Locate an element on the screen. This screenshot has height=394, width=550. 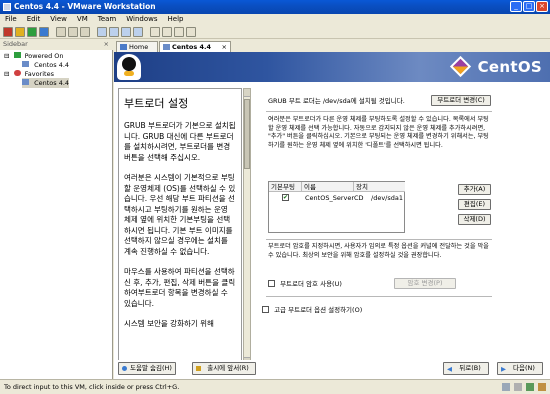
menu-windows: Windows is located at coordinates (141, 19).